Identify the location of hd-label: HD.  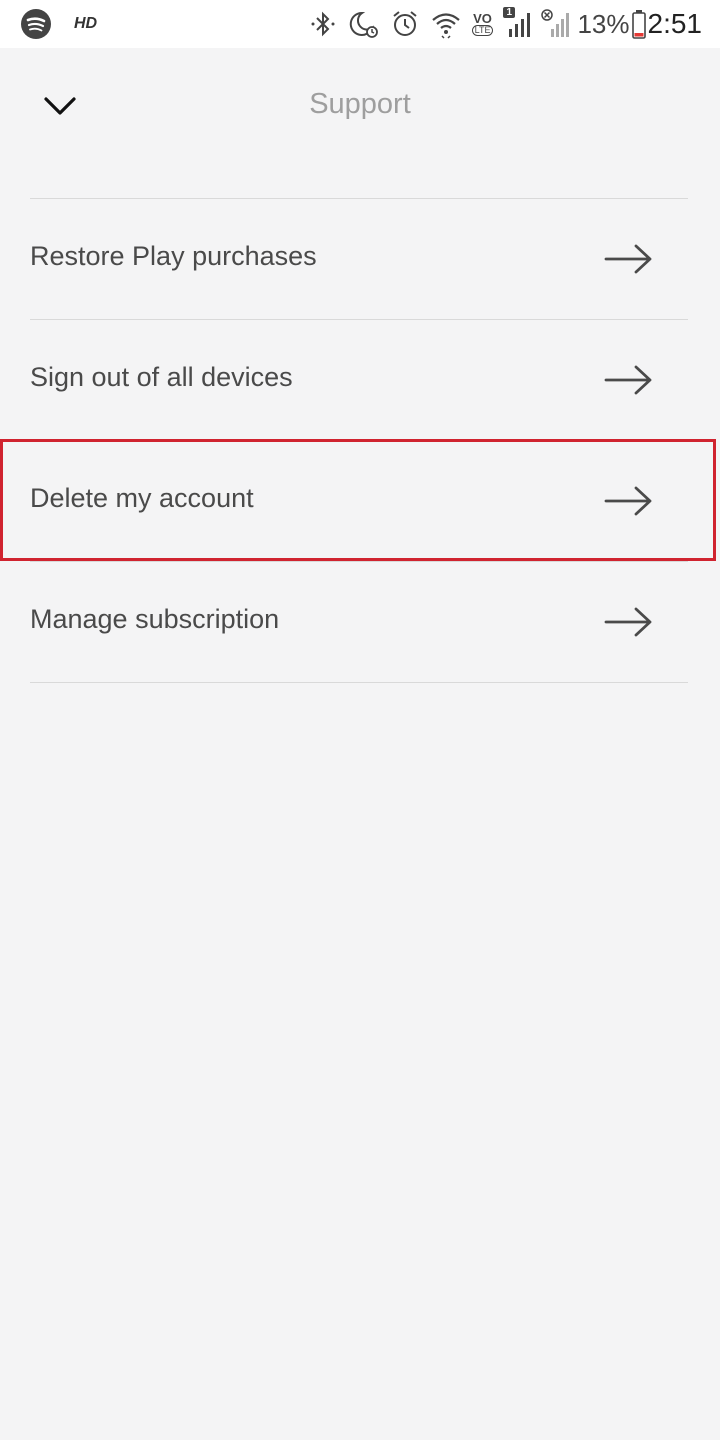
(86, 23).